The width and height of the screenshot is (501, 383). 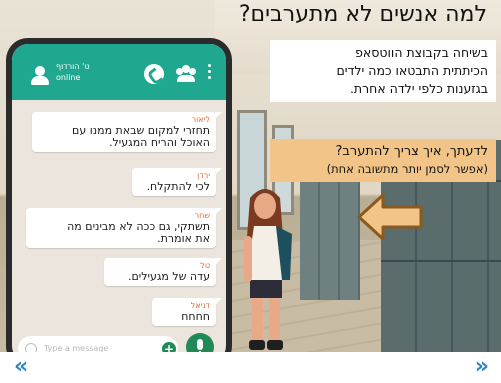 I want to click on message-text: לכי להתקלח., so click(x=178, y=186).